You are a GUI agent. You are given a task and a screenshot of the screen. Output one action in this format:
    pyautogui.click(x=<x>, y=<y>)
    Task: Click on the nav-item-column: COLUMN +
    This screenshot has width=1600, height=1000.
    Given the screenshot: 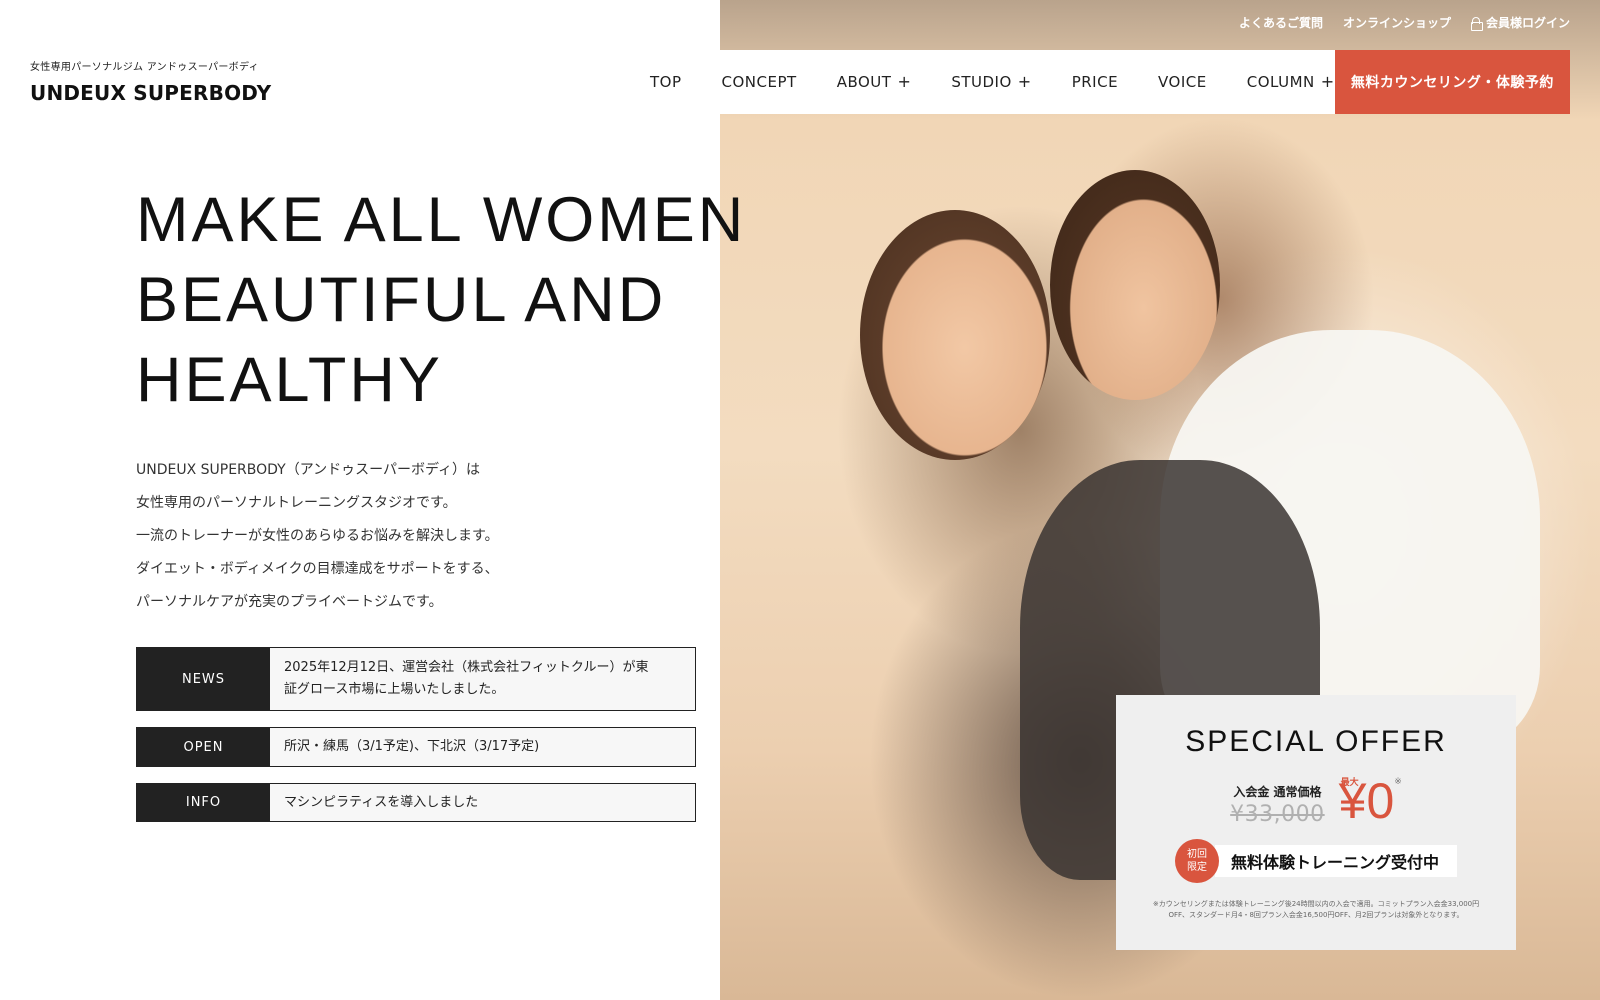 What is the action you would take?
    pyautogui.click(x=1291, y=82)
    